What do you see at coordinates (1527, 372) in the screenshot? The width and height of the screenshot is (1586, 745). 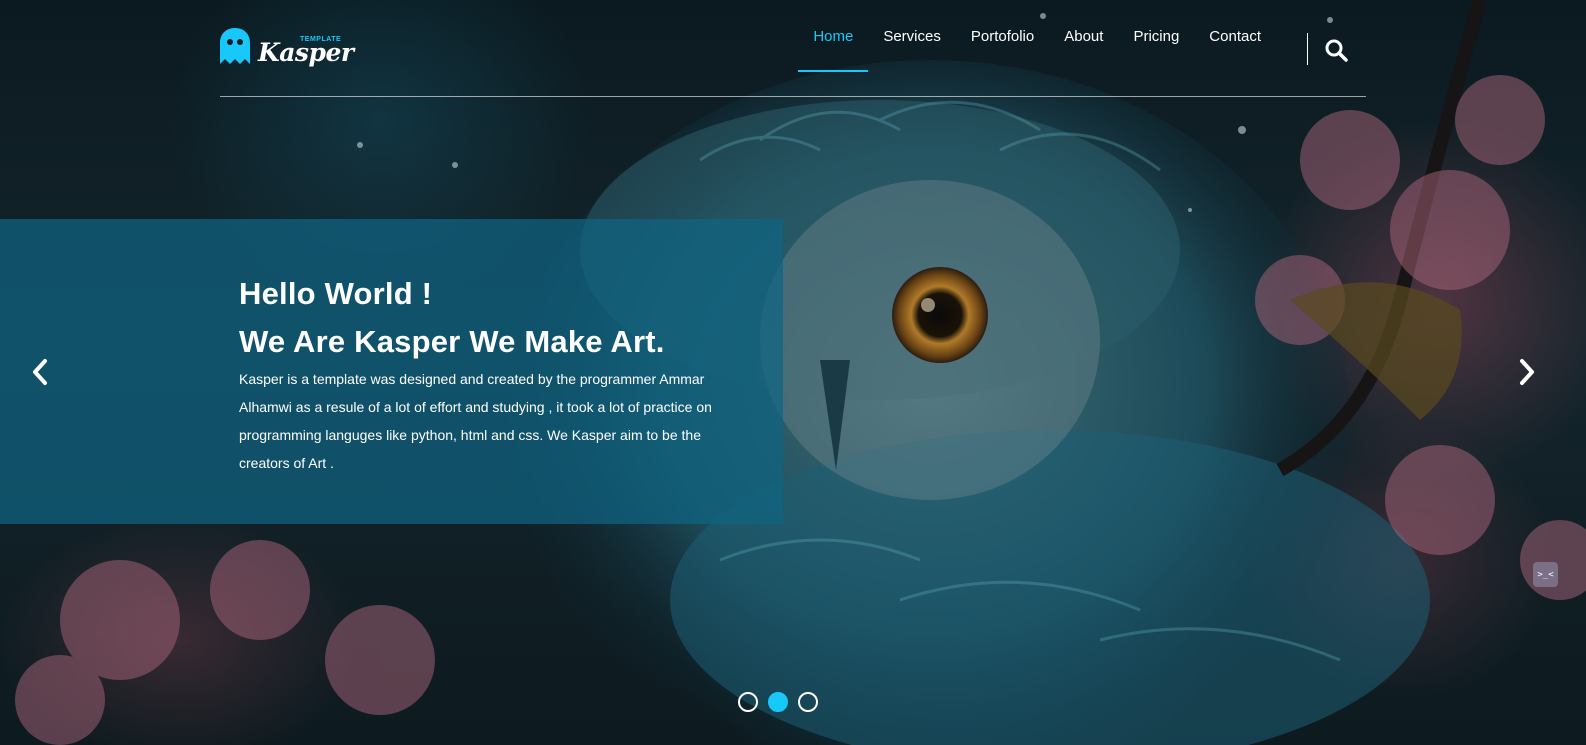 I see `chevron-right-icon` at bounding box center [1527, 372].